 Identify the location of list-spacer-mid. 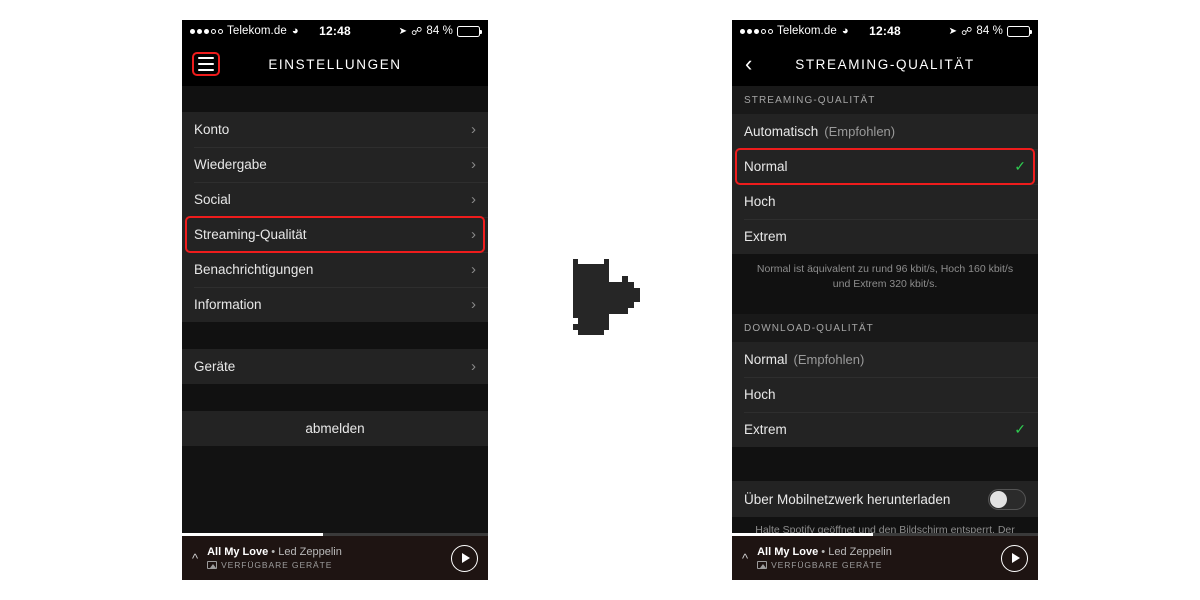
(335, 335).